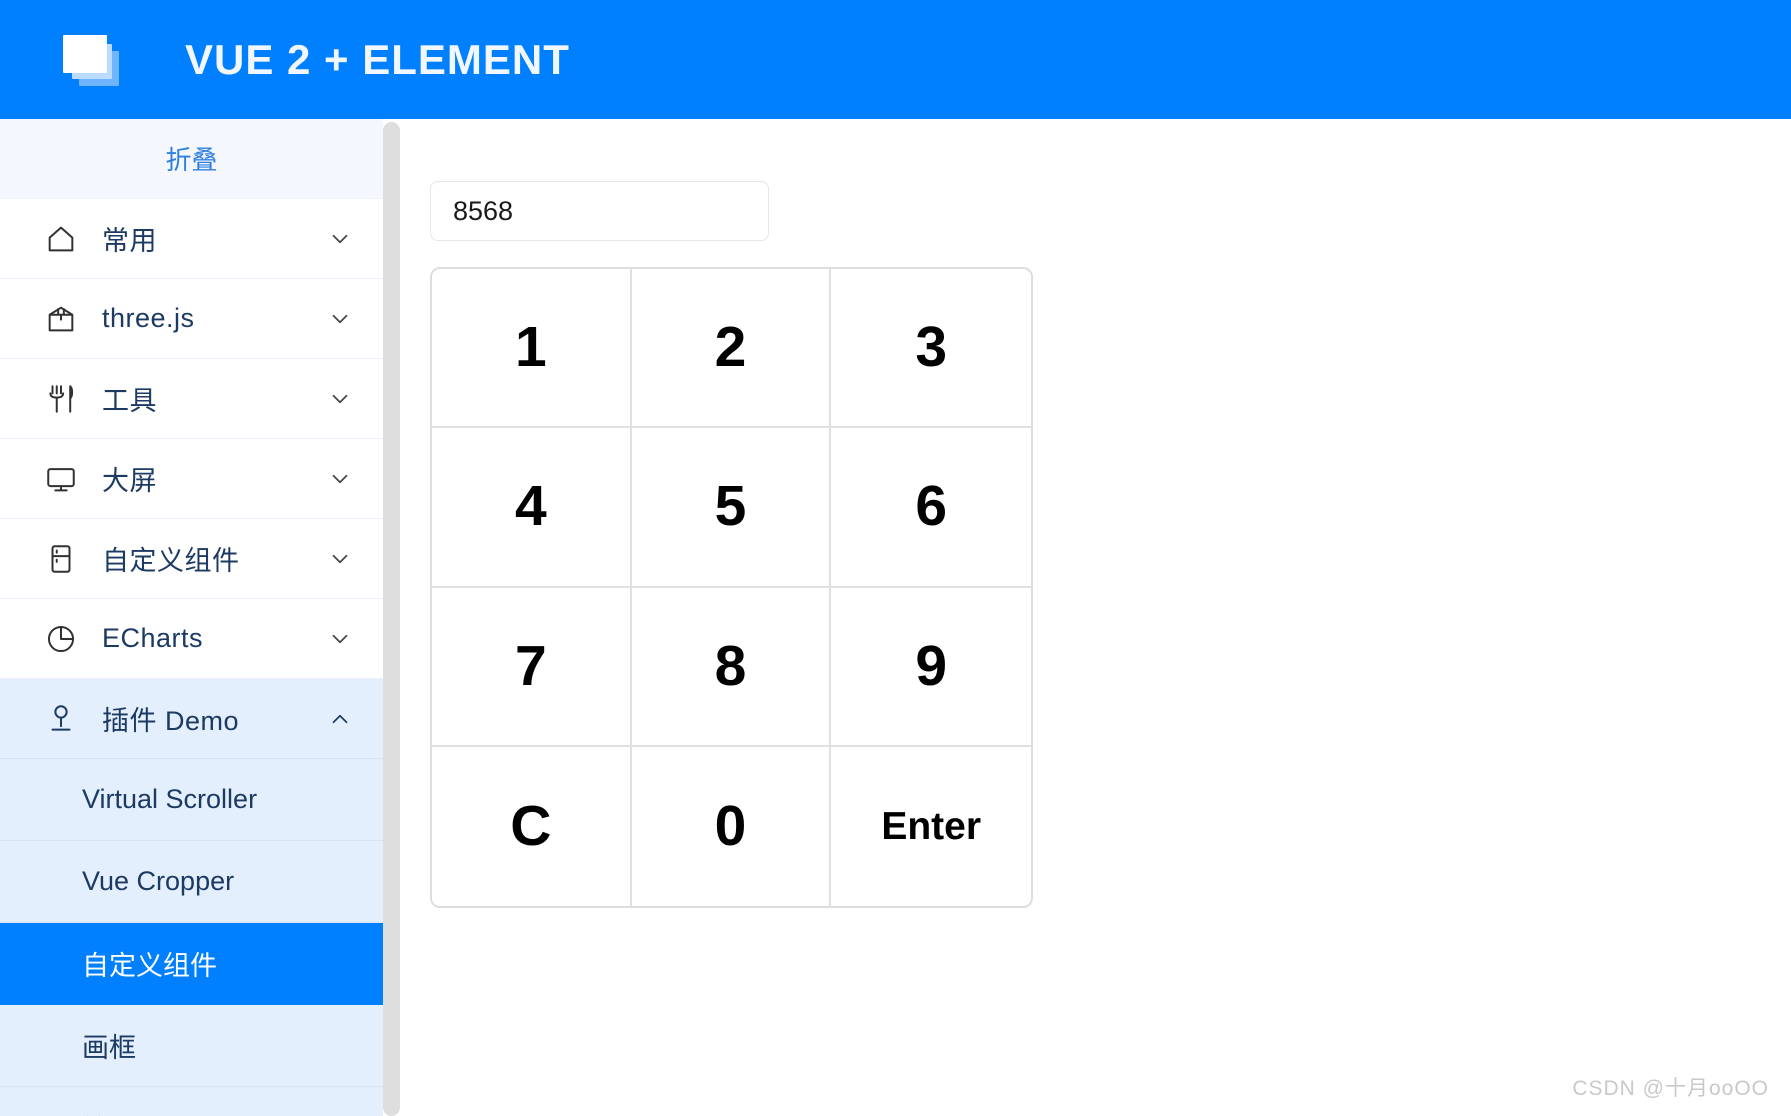  I want to click on keypad-key-enter: Enter, so click(931, 826).